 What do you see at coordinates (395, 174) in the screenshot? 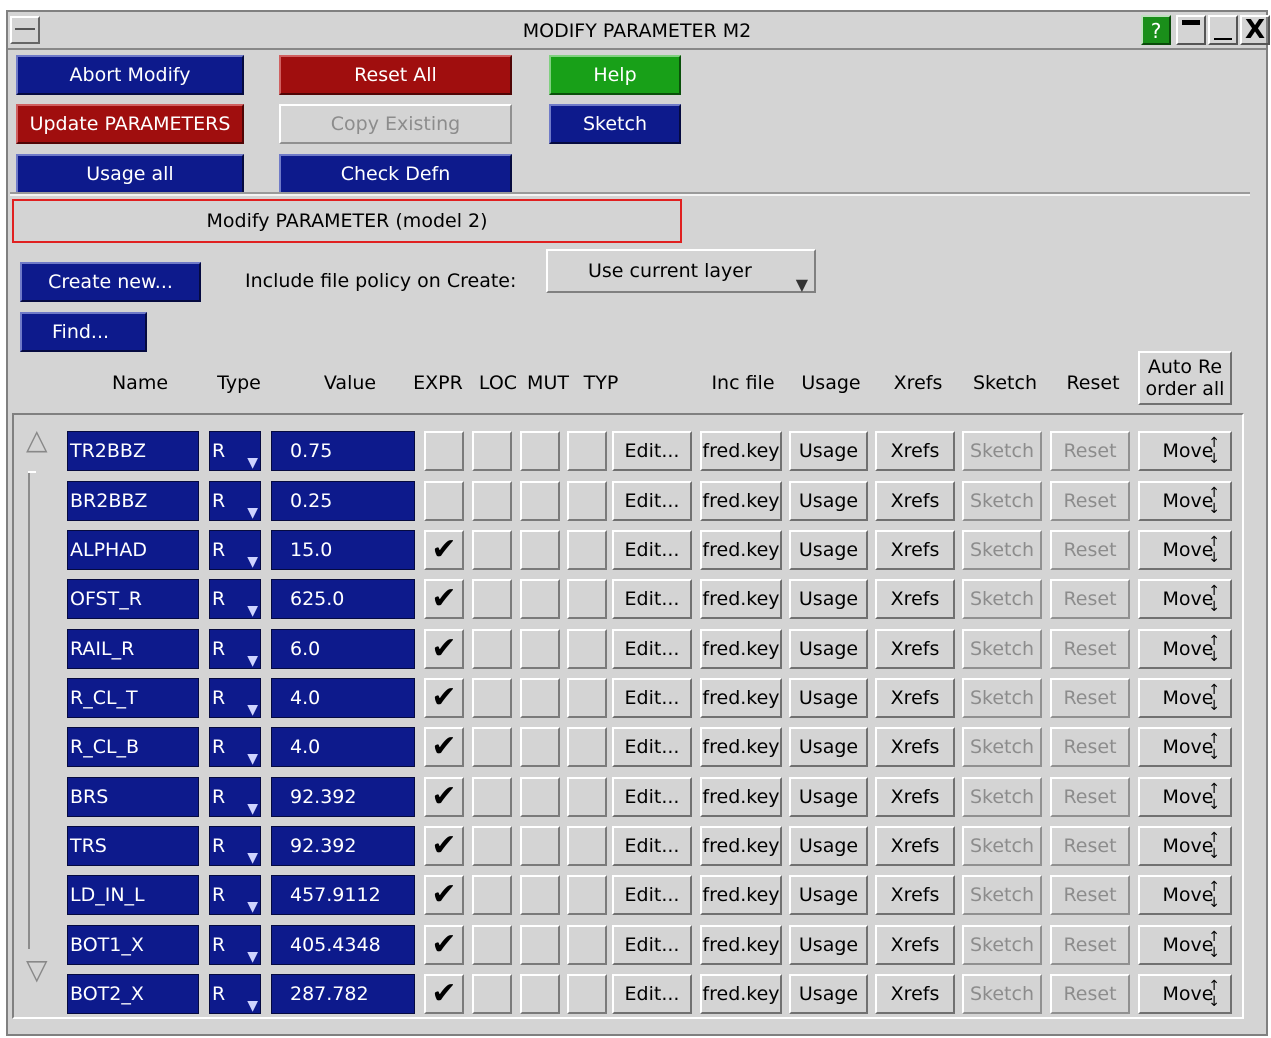
I see `check-defn-button: Check Defn` at bounding box center [395, 174].